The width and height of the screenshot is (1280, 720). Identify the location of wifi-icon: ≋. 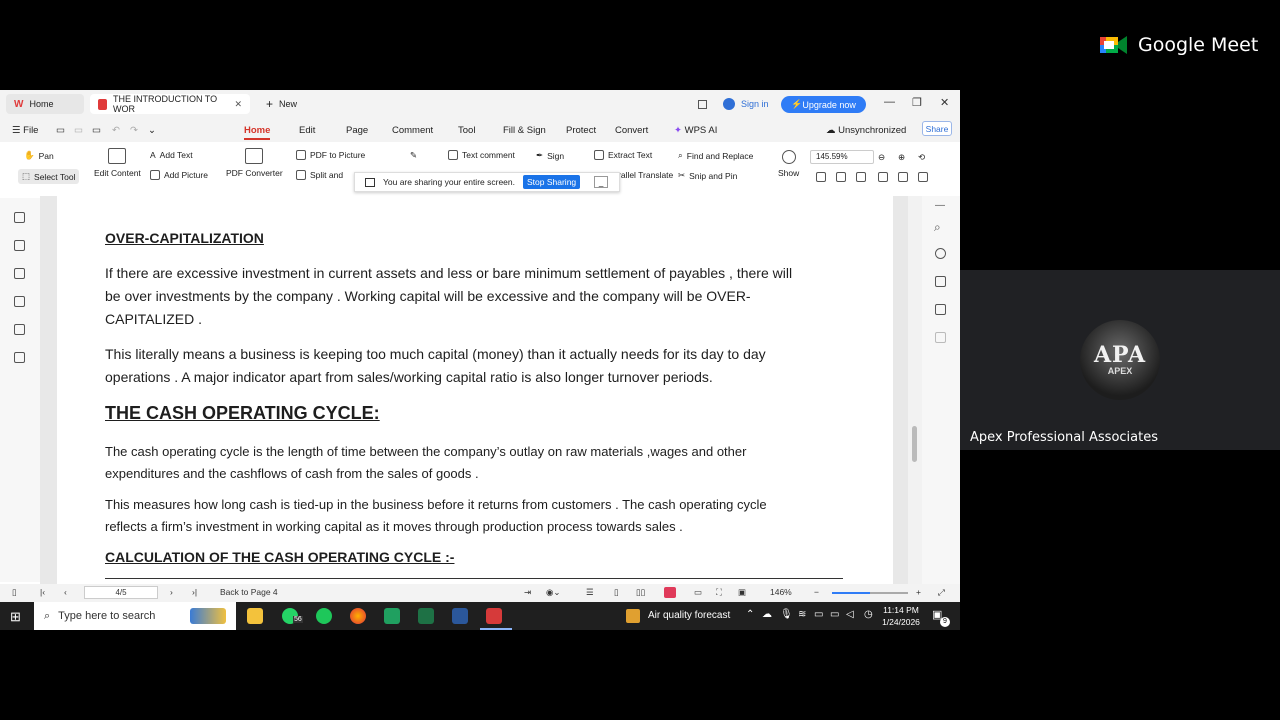
(802, 614).